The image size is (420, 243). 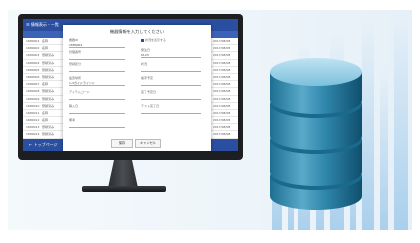 What do you see at coordinates (124, 189) in the screenshot?
I see `monitor-base` at bounding box center [124, 189].